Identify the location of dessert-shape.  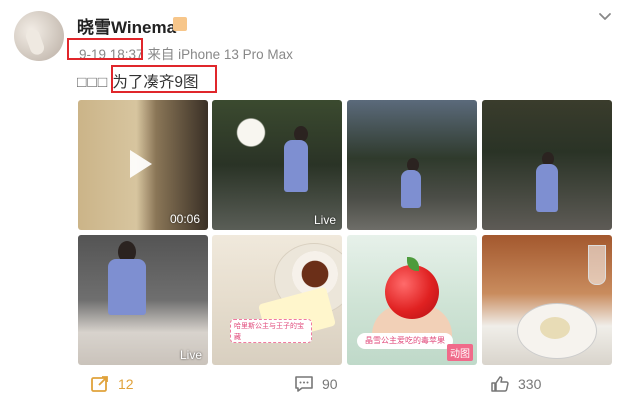
(555, 328).